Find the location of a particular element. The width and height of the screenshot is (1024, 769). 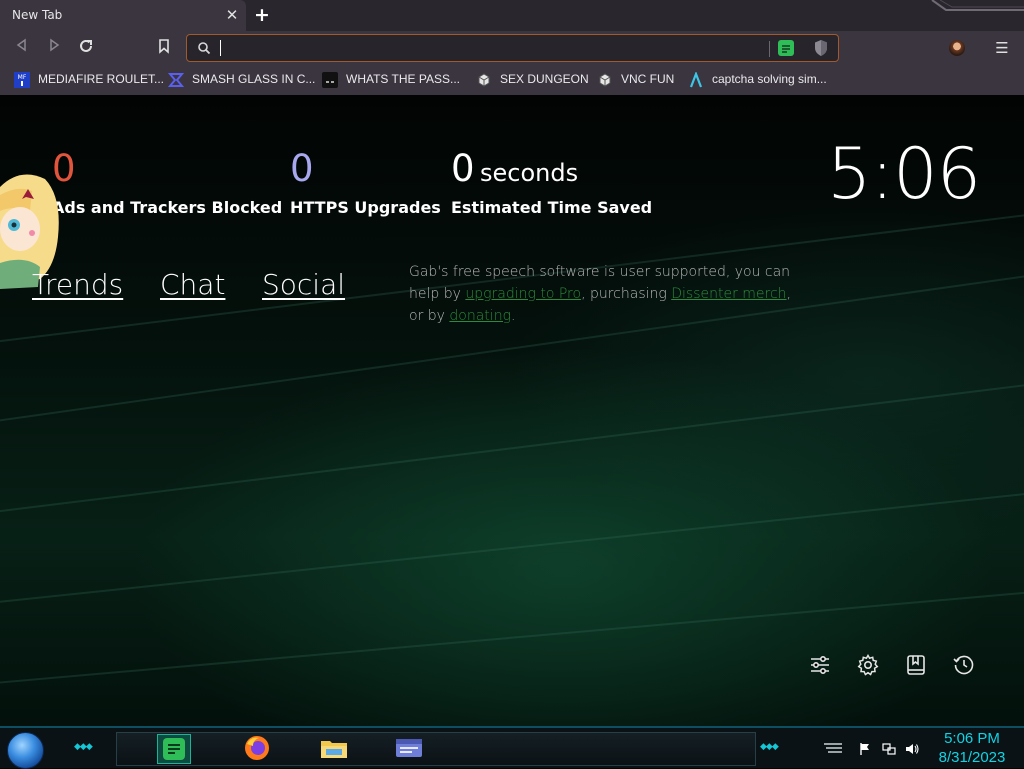

firefox-icon is located at coordinates (257, 748).